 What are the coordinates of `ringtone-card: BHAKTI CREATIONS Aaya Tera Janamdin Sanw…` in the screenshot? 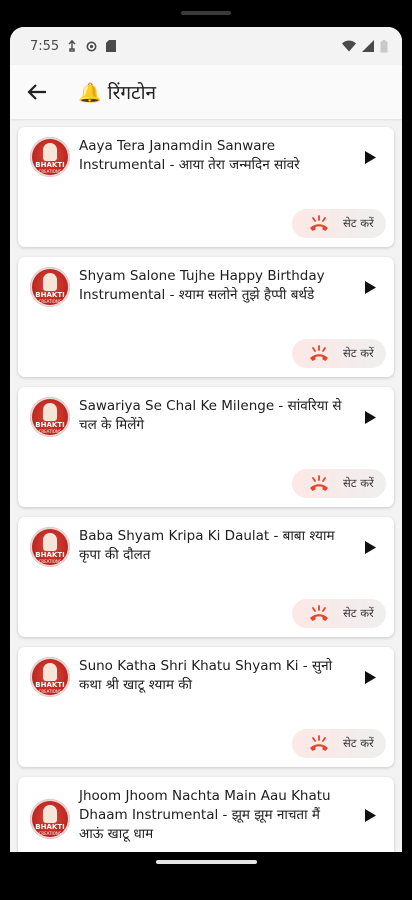 It's located at (206, 187).